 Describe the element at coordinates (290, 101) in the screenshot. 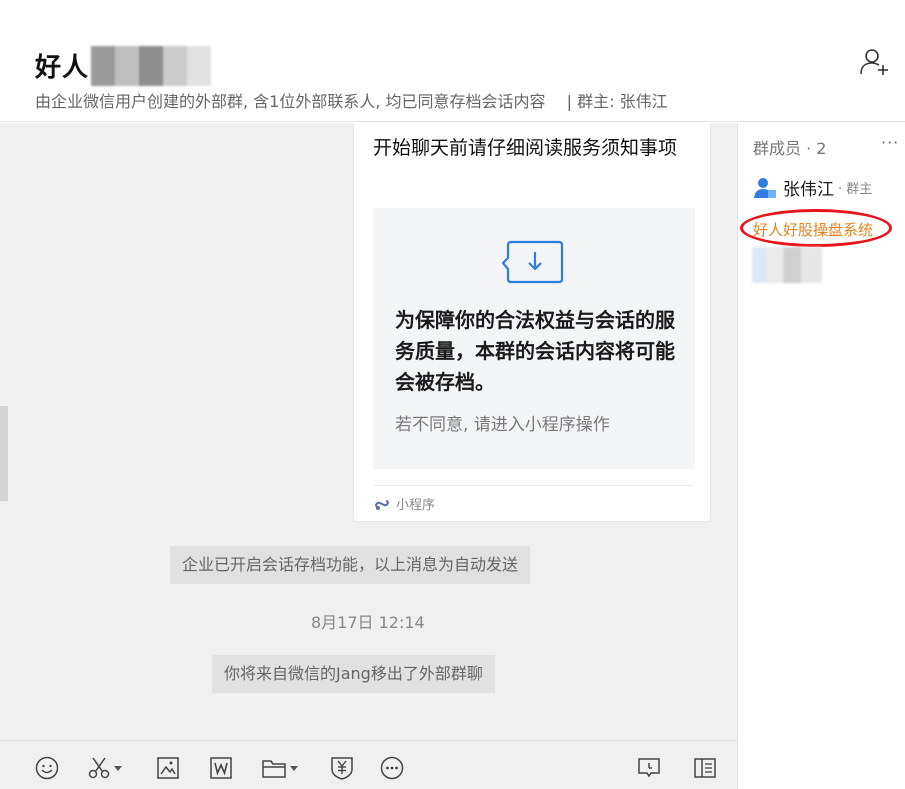

I see `group-description: 由企业微信用户创建的外部群, 含1位外部联系人, 均已同意存档会话内容` at that location.